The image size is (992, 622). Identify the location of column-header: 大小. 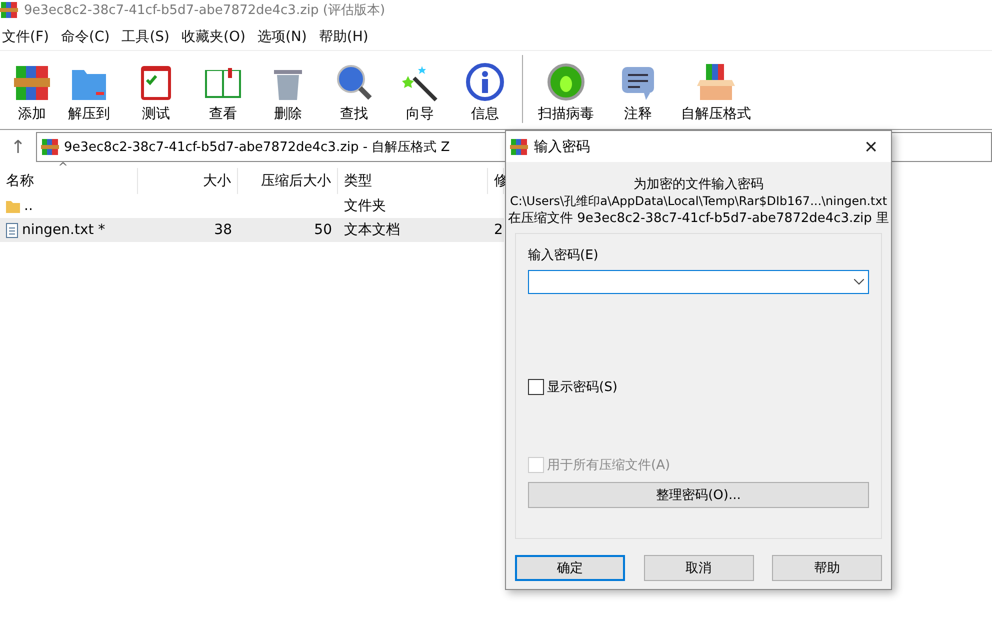
(188, 181).